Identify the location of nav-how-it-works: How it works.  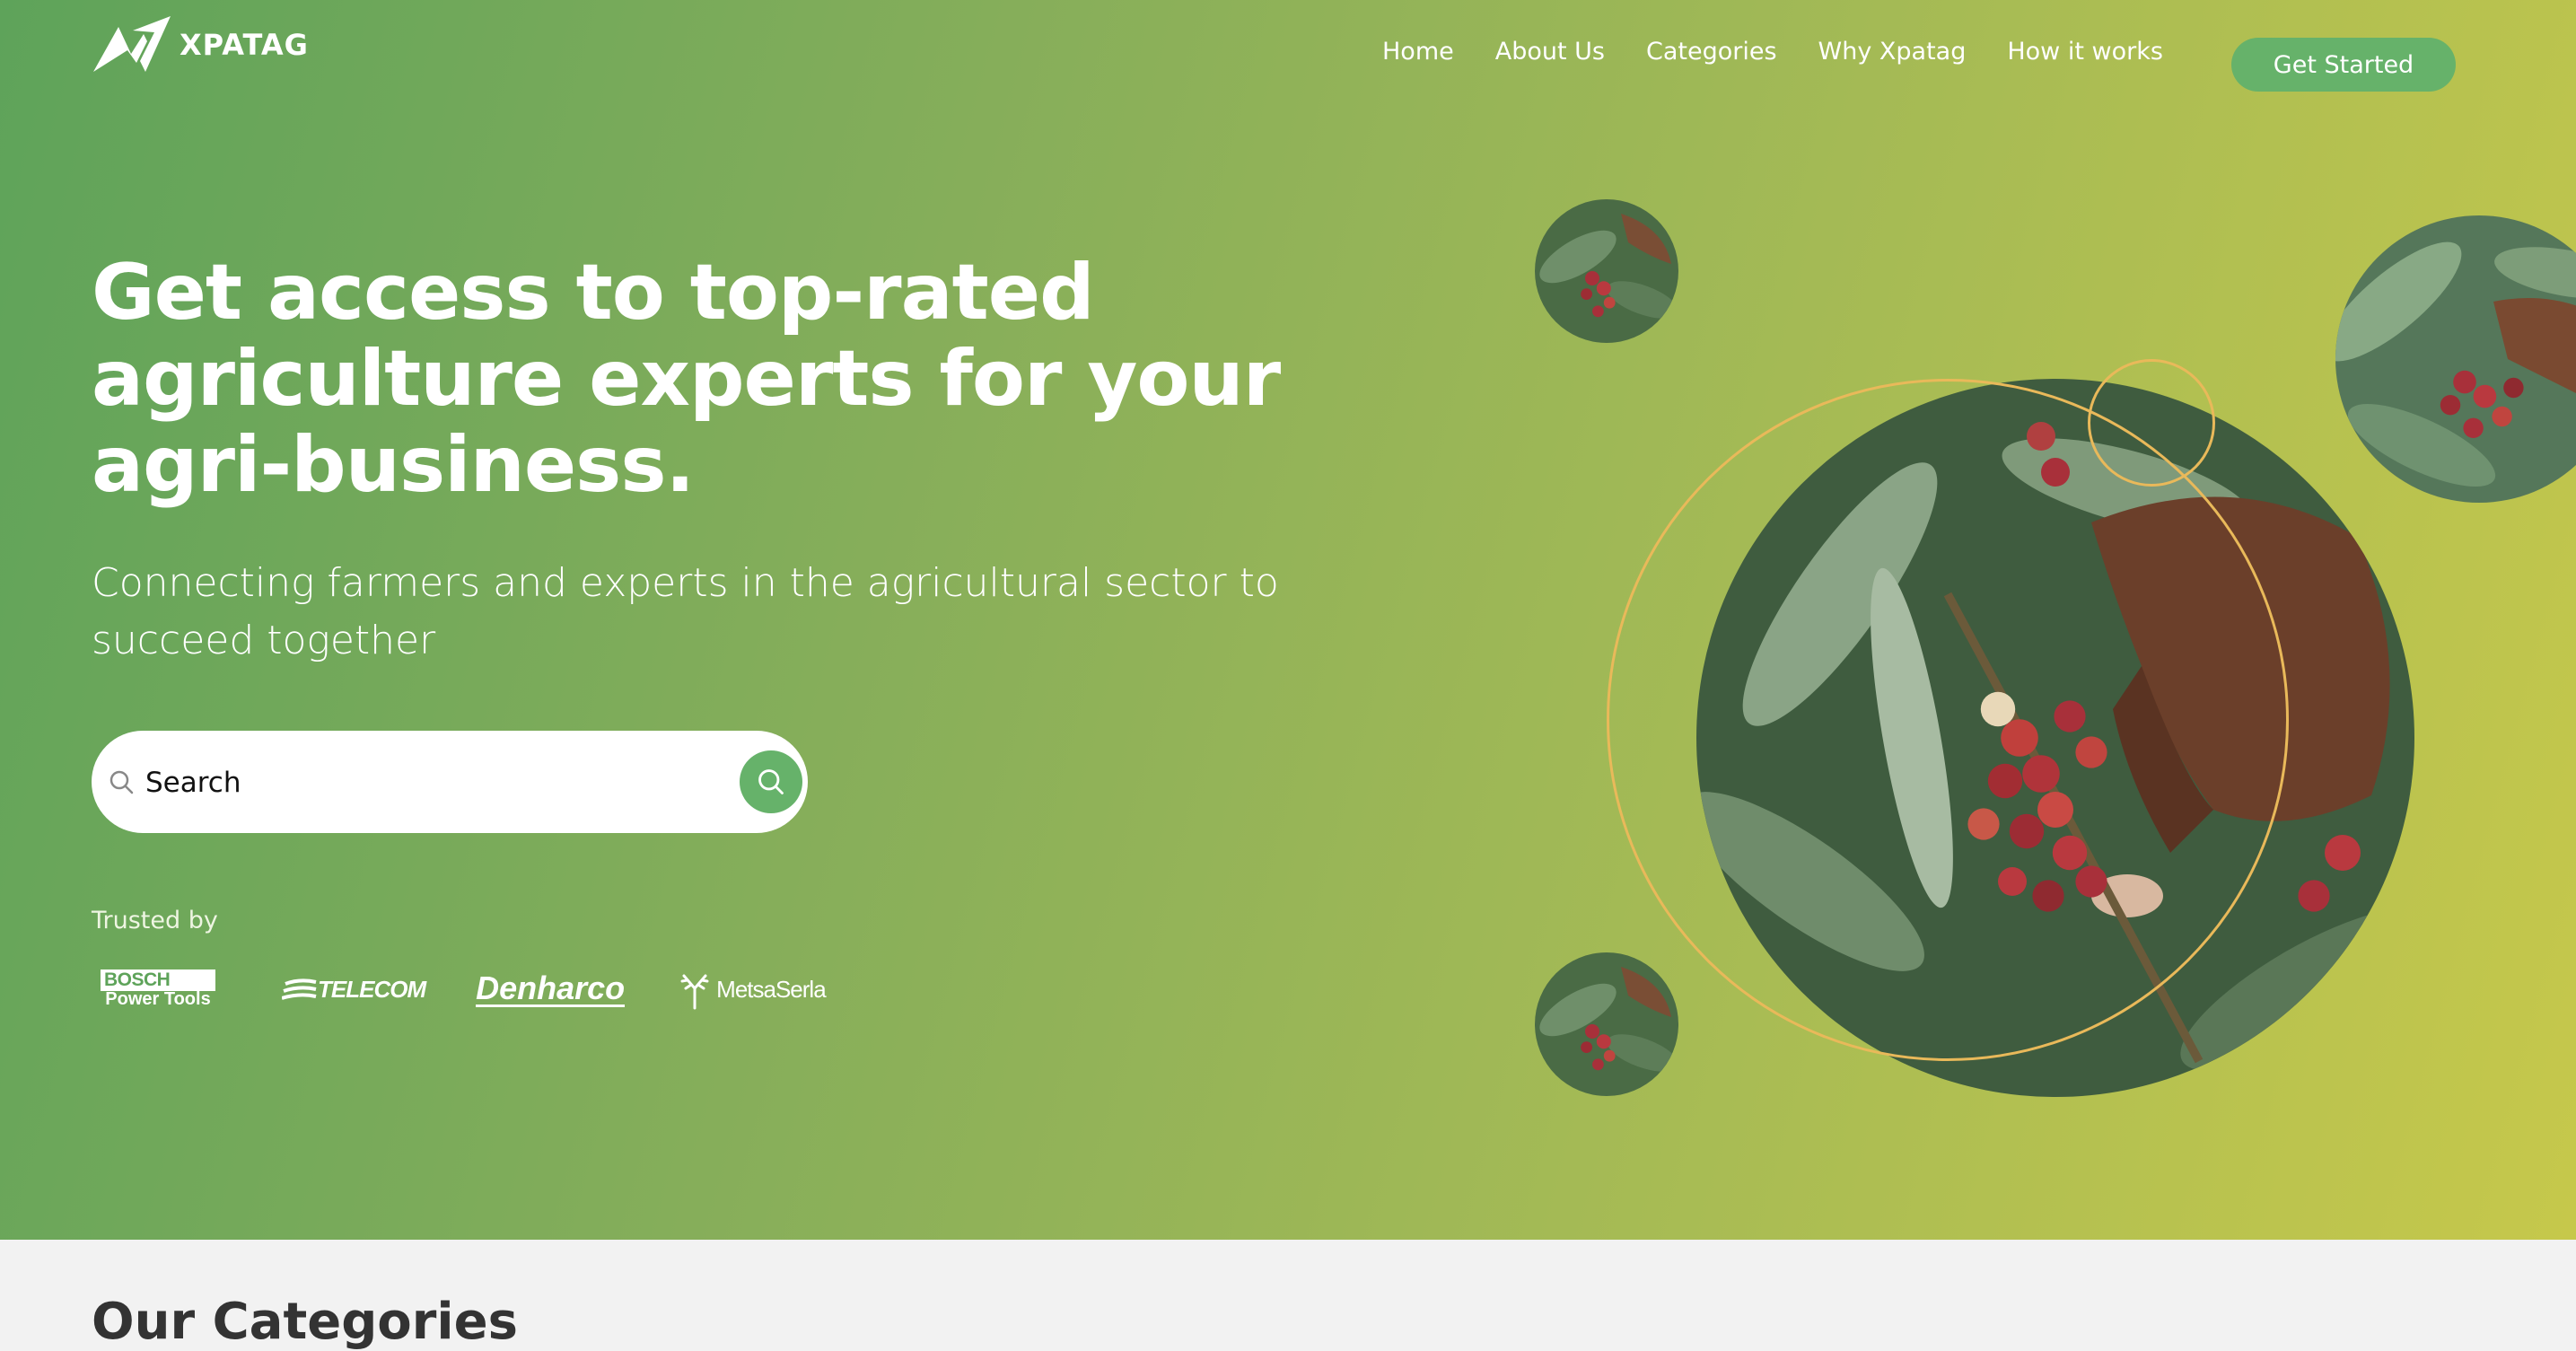
(2085, 52).